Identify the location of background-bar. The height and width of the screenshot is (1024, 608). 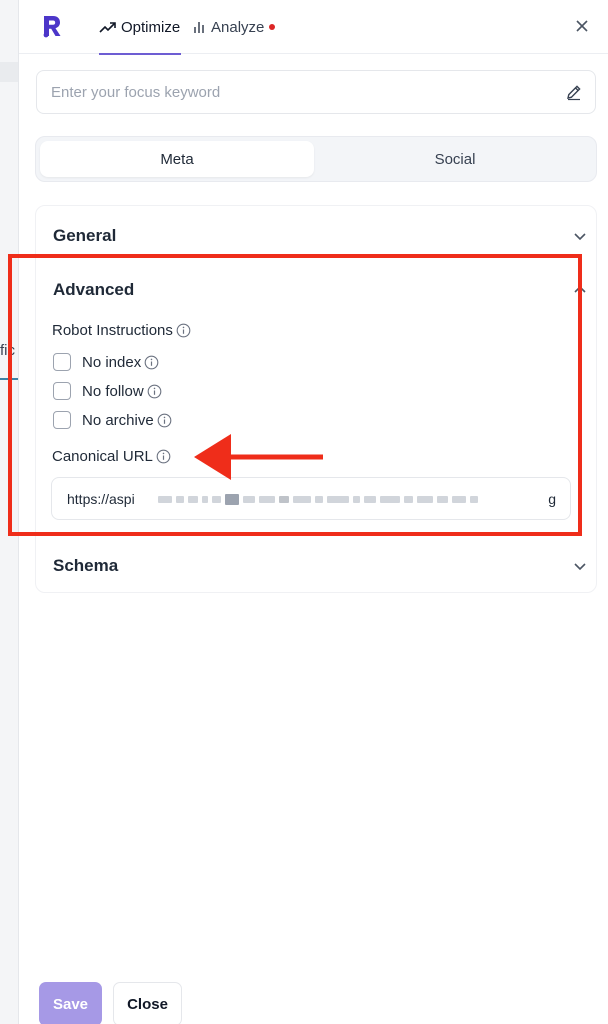
(9, 72).